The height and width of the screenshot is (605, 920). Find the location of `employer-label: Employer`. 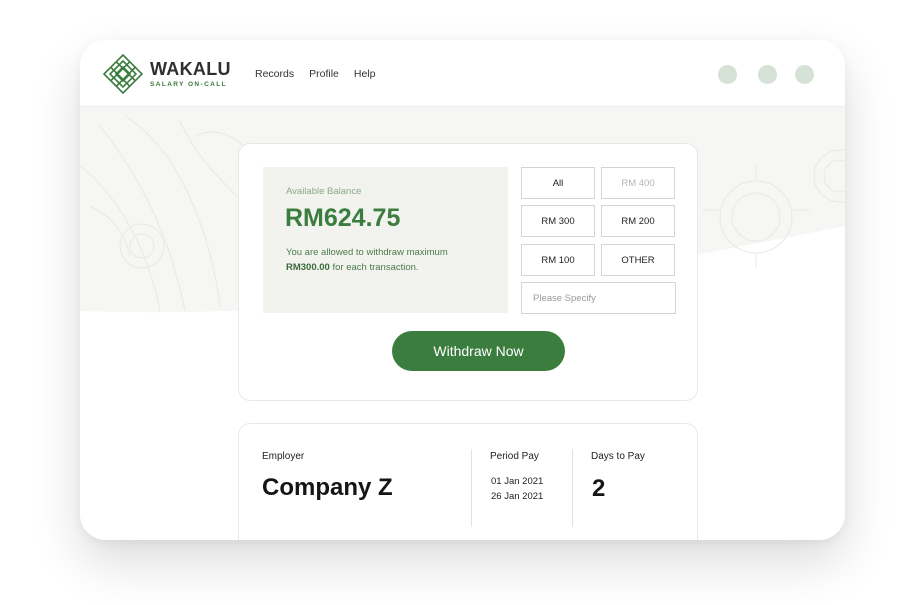

employer-label: Employer is located at coordinates (283, 456).